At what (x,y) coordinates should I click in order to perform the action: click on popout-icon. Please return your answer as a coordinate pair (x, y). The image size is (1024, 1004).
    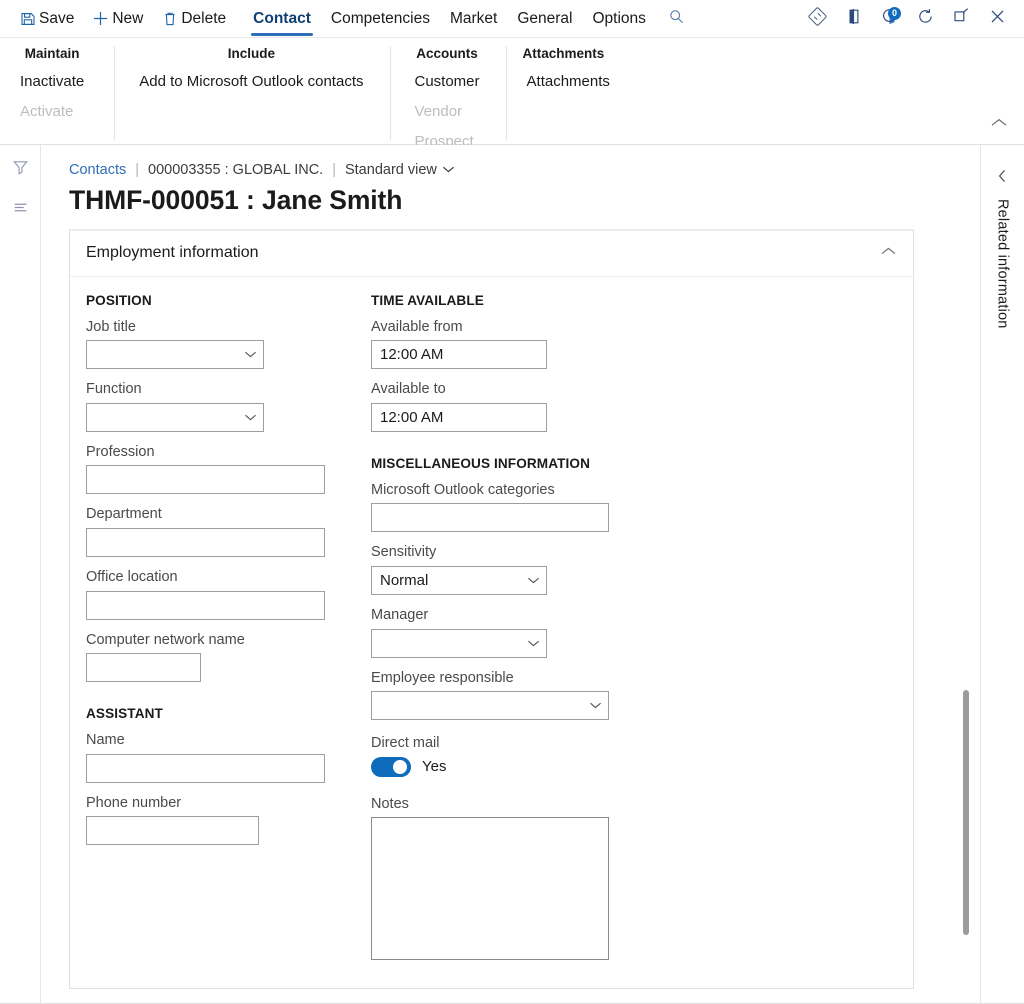
    Looking at the image, I should click on (961, 19).